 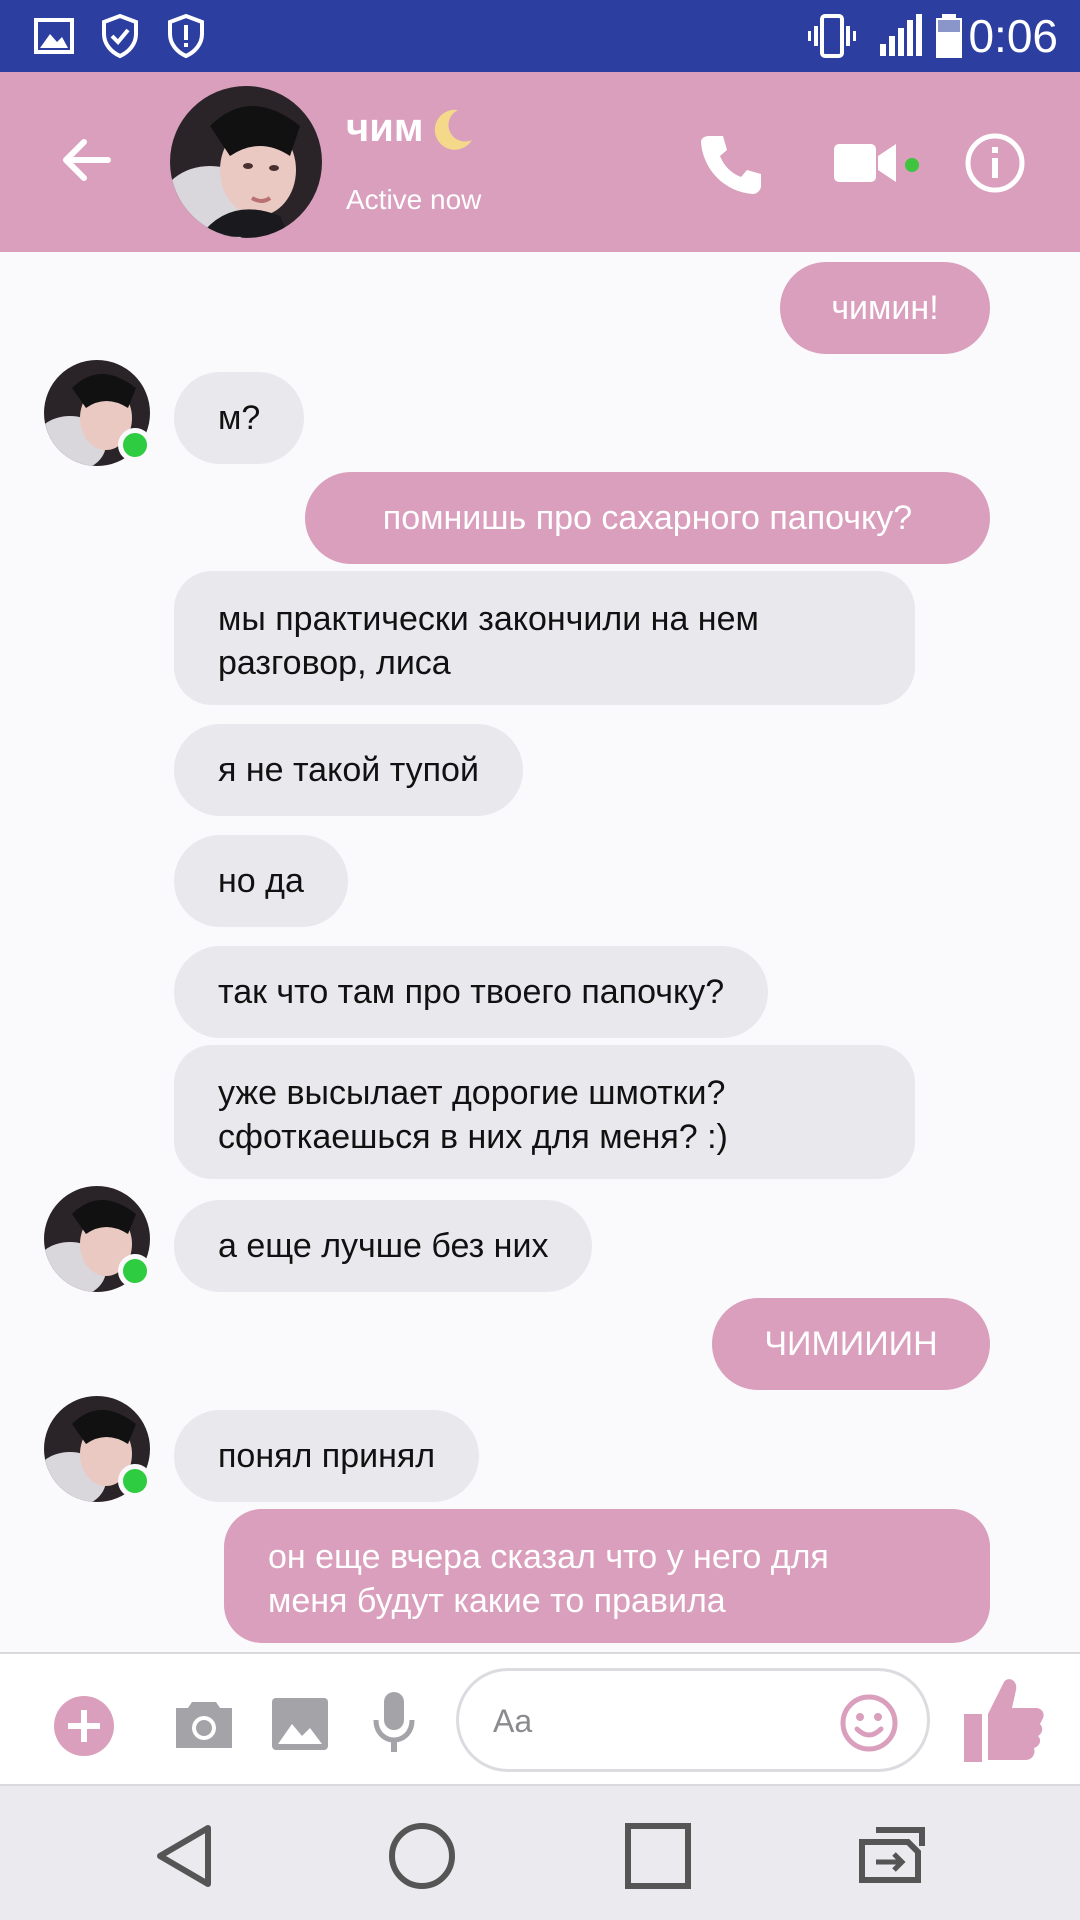 I want to click on message-bubble-sent: ЧИМИИИН, so click(x=851, y=1344).